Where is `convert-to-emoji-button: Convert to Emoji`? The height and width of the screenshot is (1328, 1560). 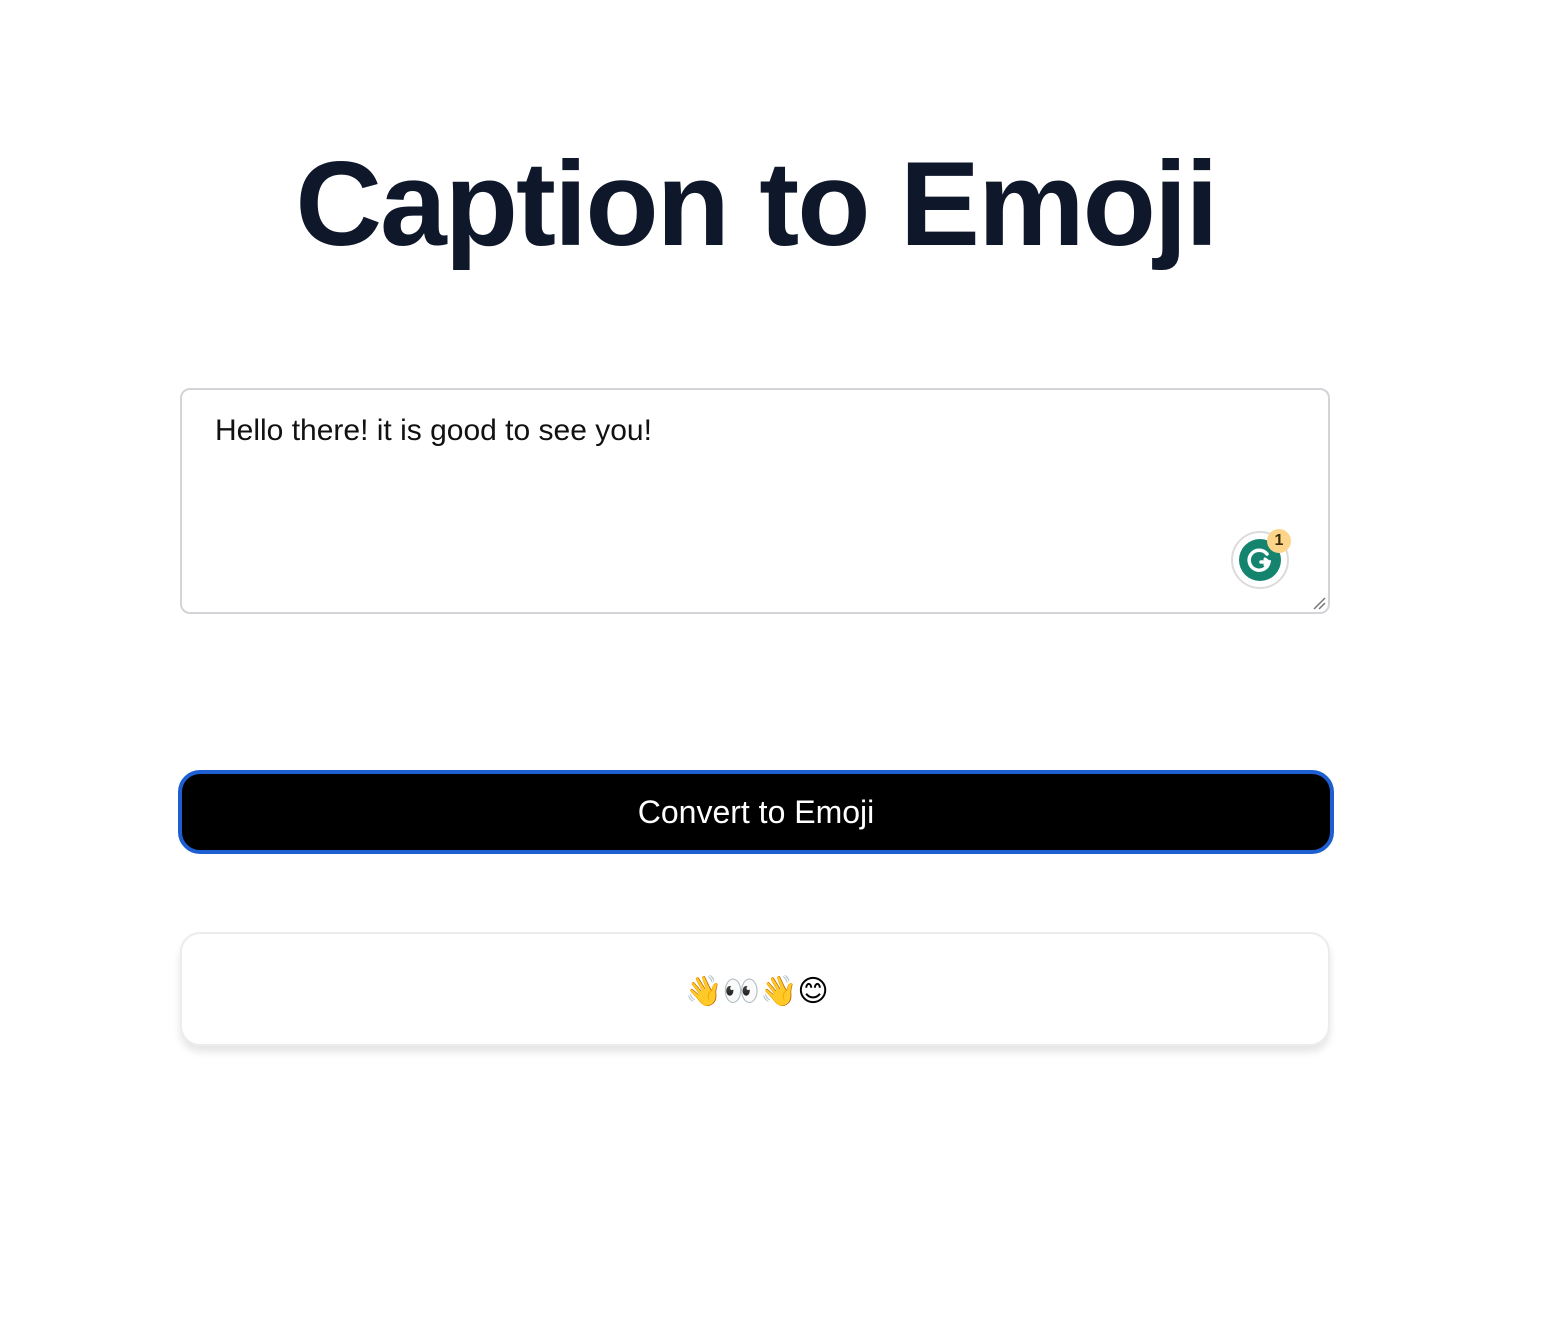
convert-to-emoji-button: Convert to Emoji is located at coordinates (756, 812).